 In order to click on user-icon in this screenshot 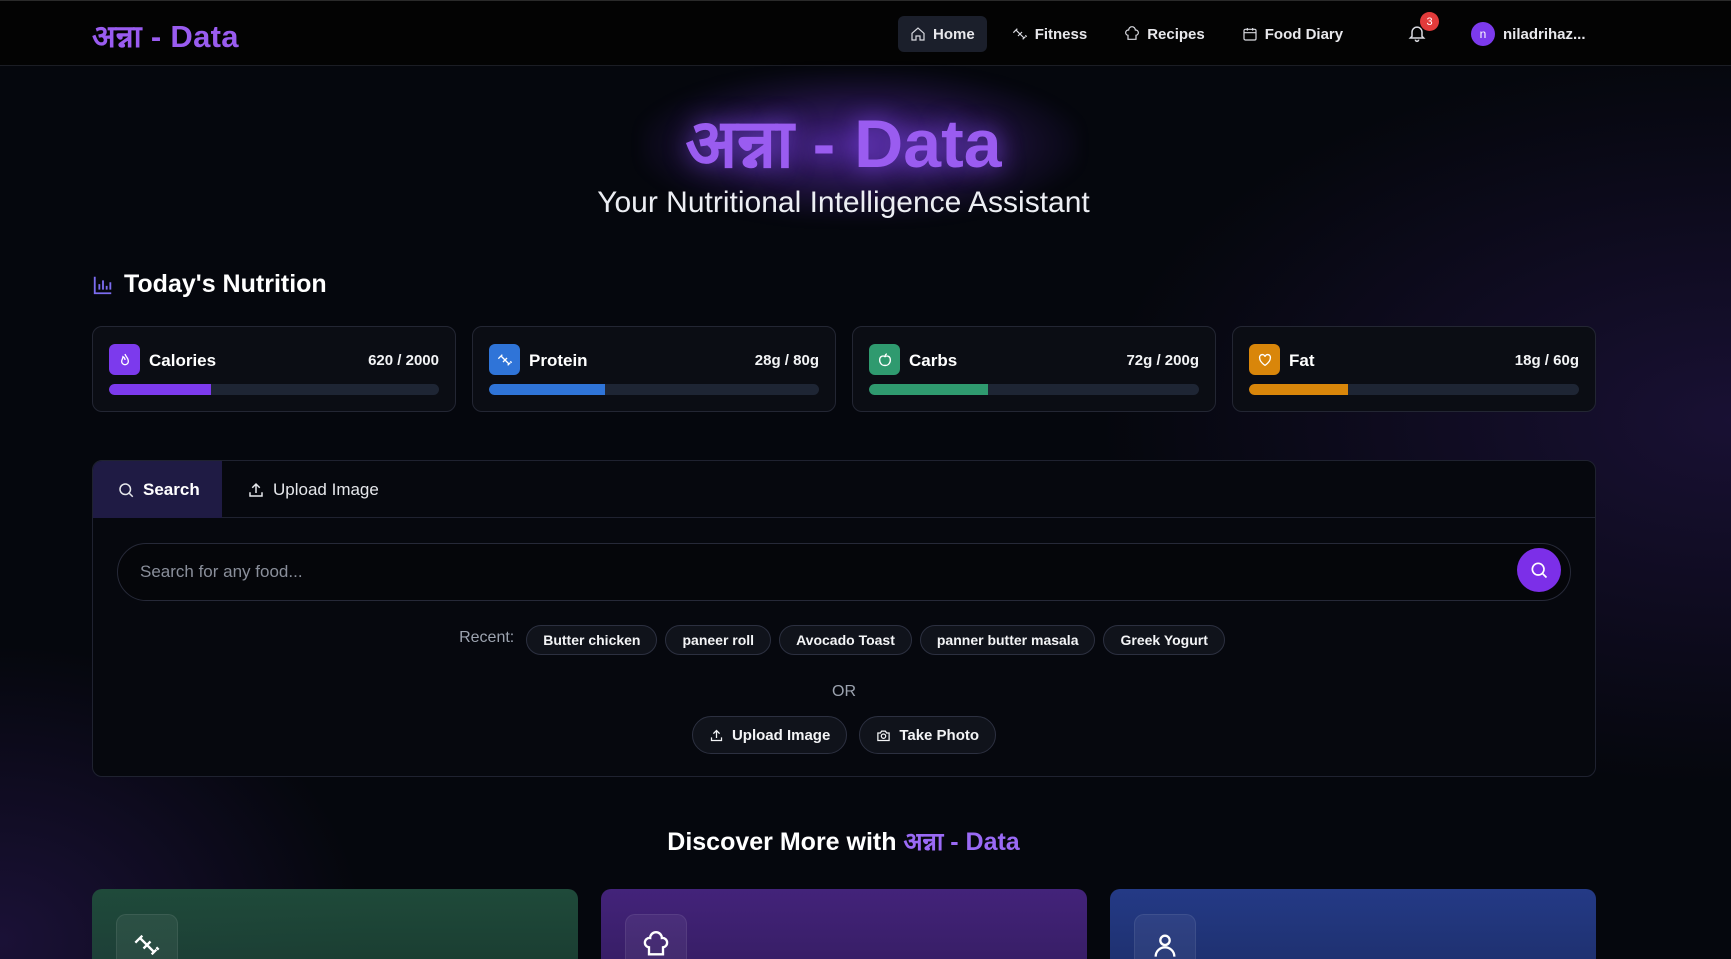, I will do `click(1165, 945)`.